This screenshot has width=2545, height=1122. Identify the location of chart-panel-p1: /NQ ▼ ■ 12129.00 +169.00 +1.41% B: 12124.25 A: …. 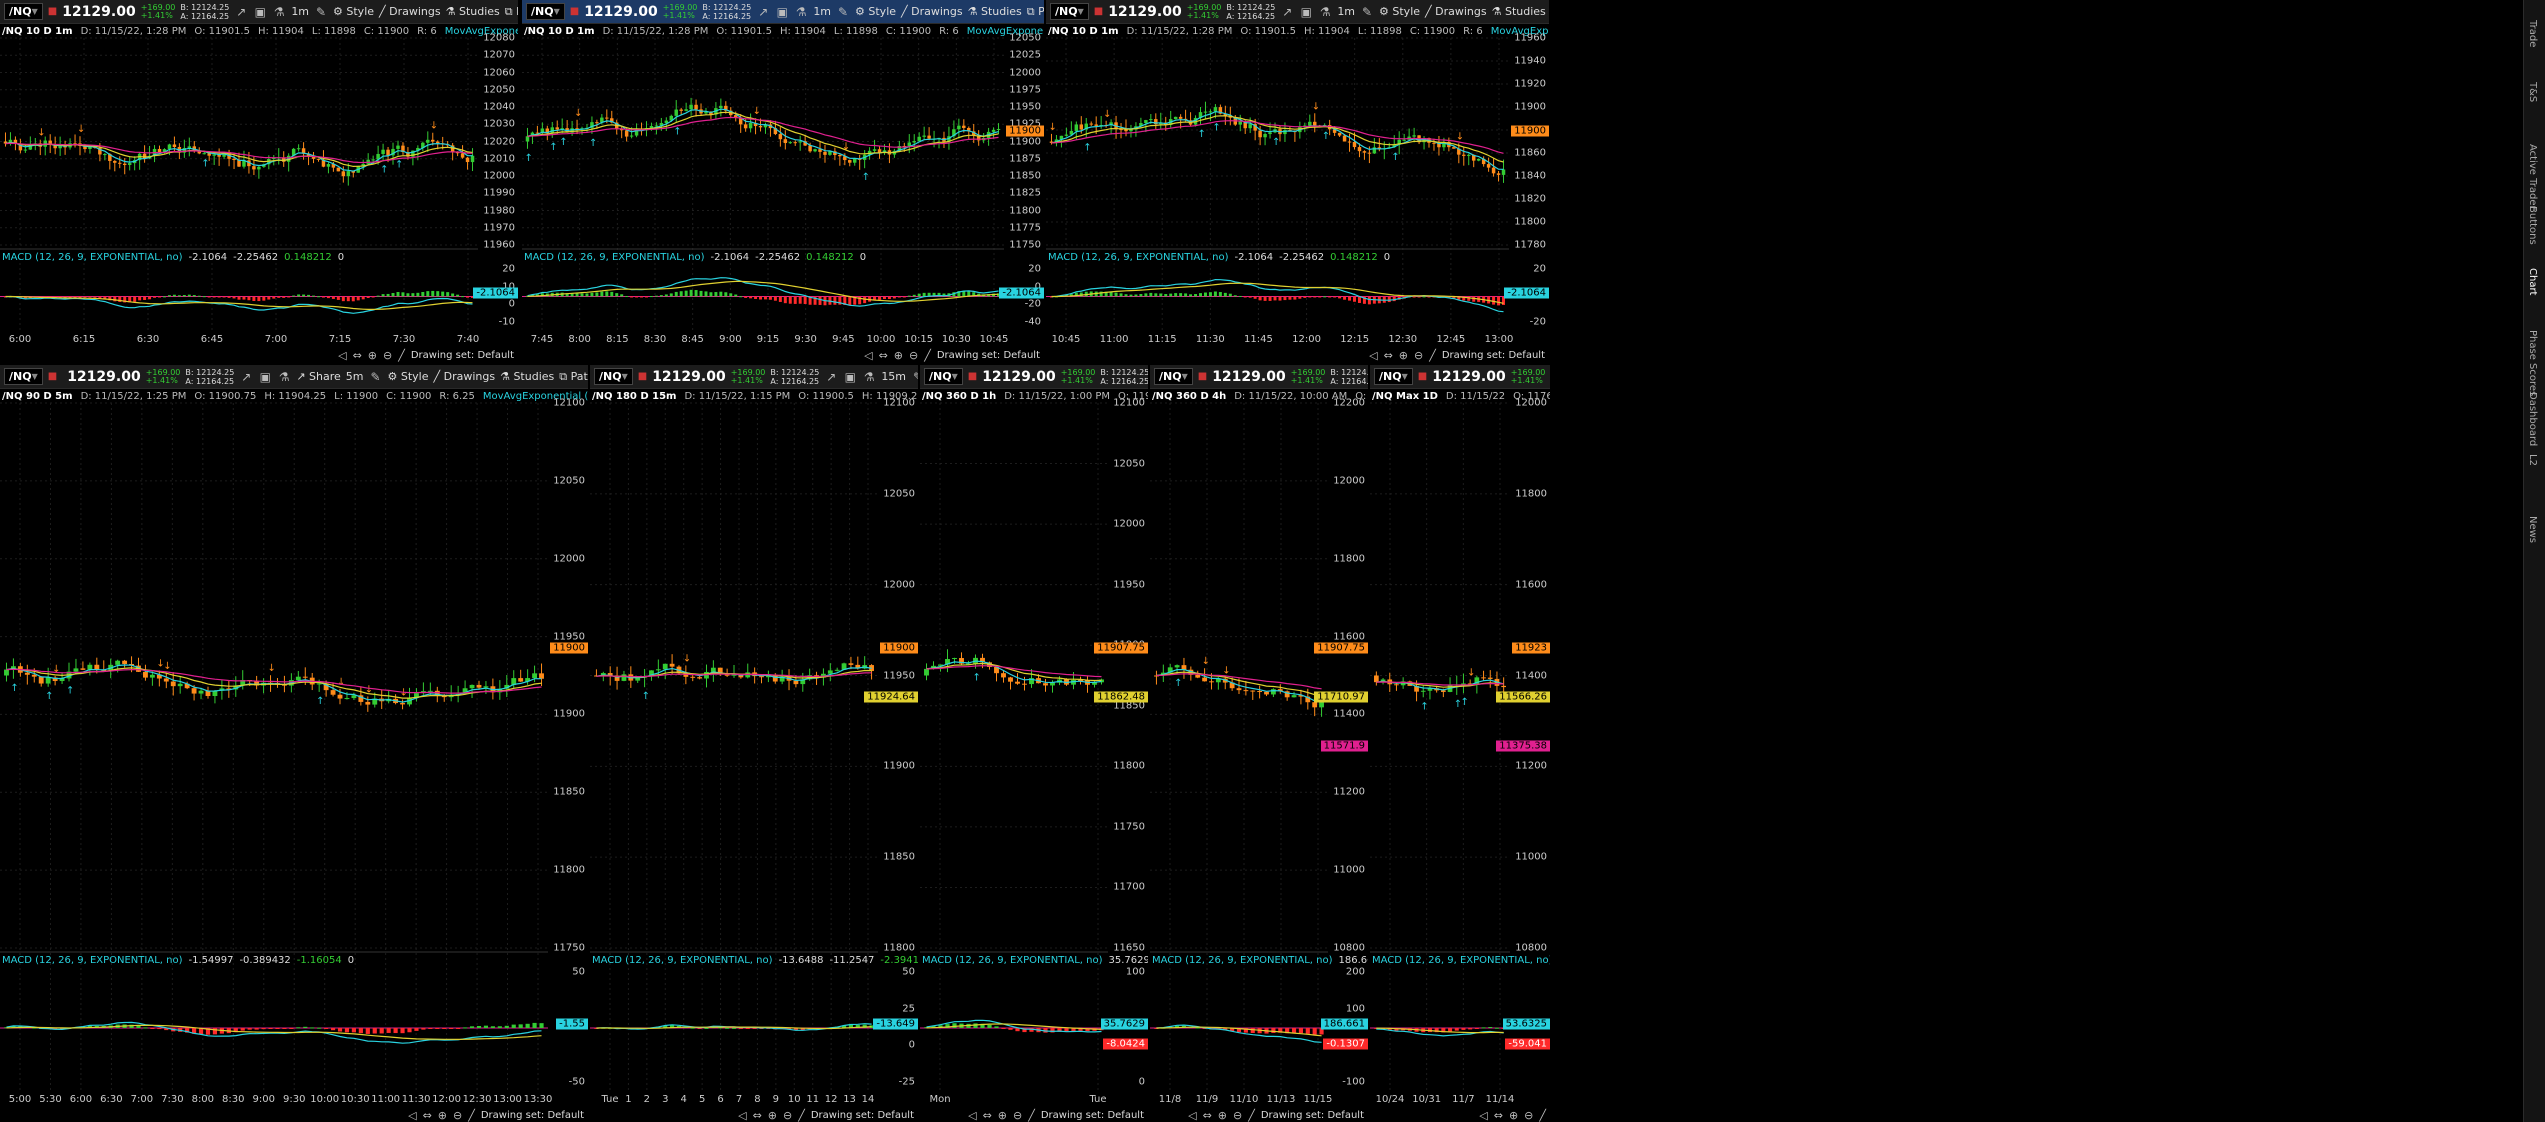
(259, 181).